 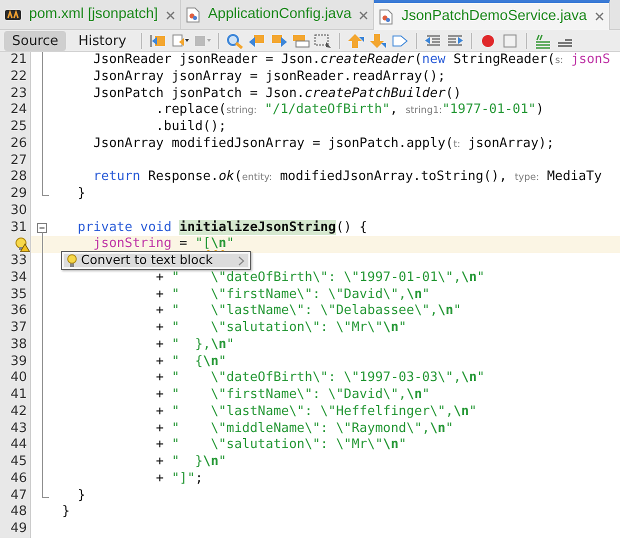 What do you see at coordinates (35, 40) in the screenshot?
I see `view-tab: Source` at bounding box center [35, 40].